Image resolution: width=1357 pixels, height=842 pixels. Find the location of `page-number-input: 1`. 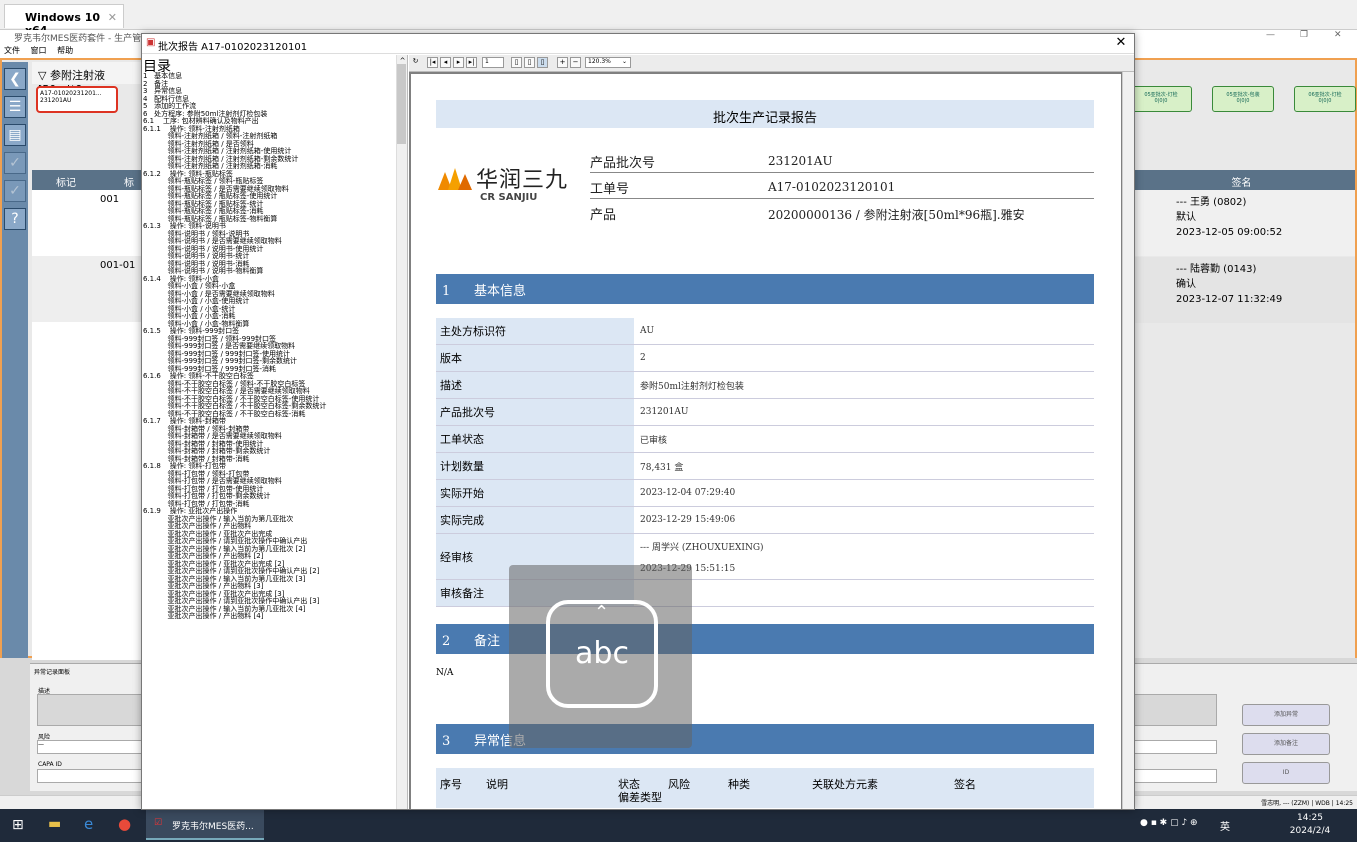

page-number-input: 1 is located at coordinates (493, 62).